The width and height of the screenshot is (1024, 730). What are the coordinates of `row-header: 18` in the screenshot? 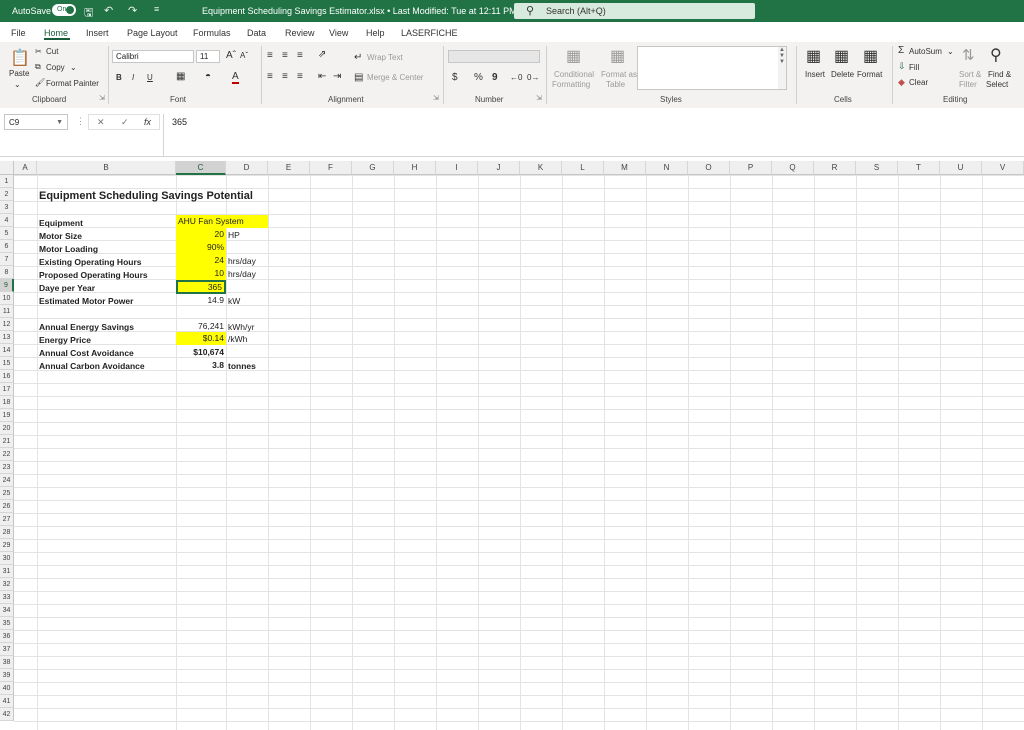 It's located at (7, 402).